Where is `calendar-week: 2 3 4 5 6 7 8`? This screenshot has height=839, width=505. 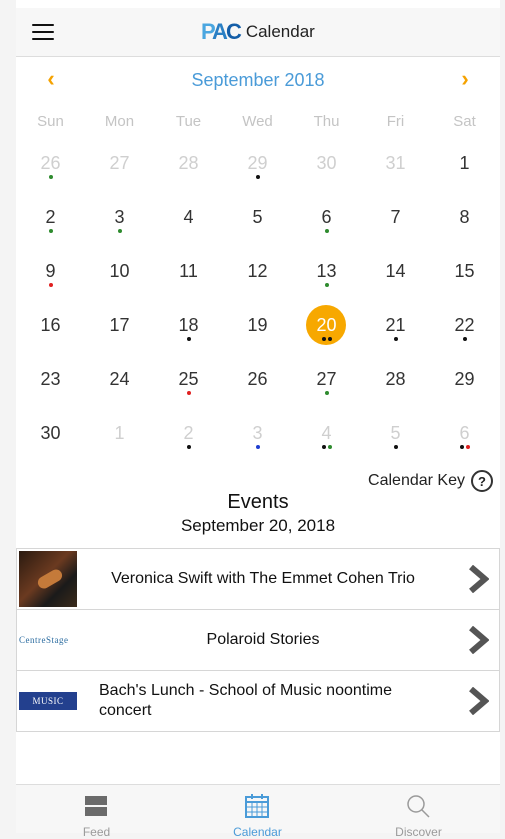
calendar-week: 2 3 4 5 6 7 8 is located at coordinates (258, 223).